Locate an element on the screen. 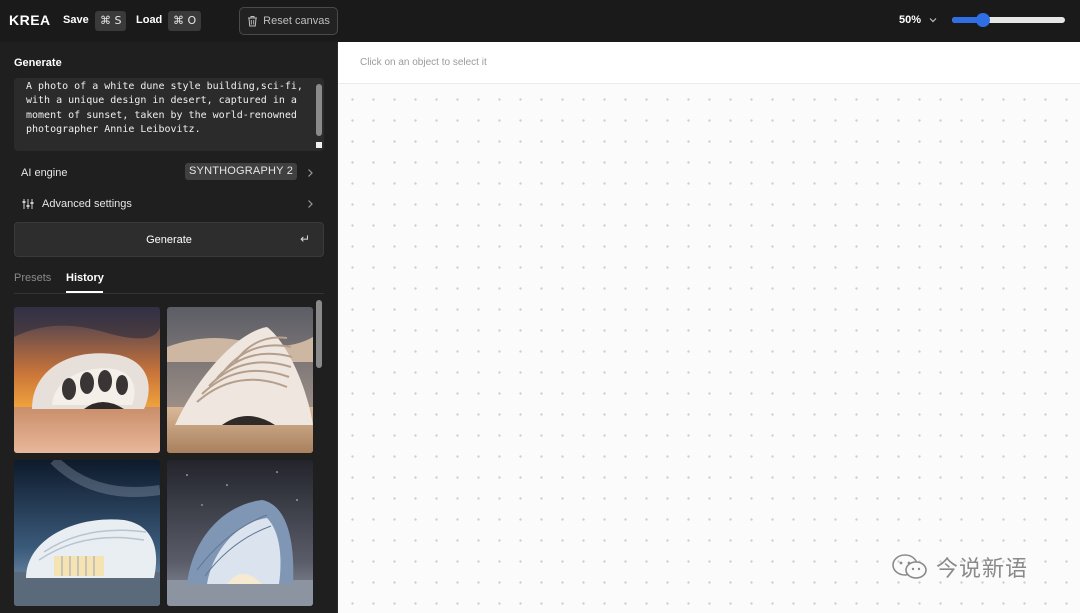 The height and width of the screenshot is (613, 1080). zoom-slider-handle is located at coordinates (982, 20).